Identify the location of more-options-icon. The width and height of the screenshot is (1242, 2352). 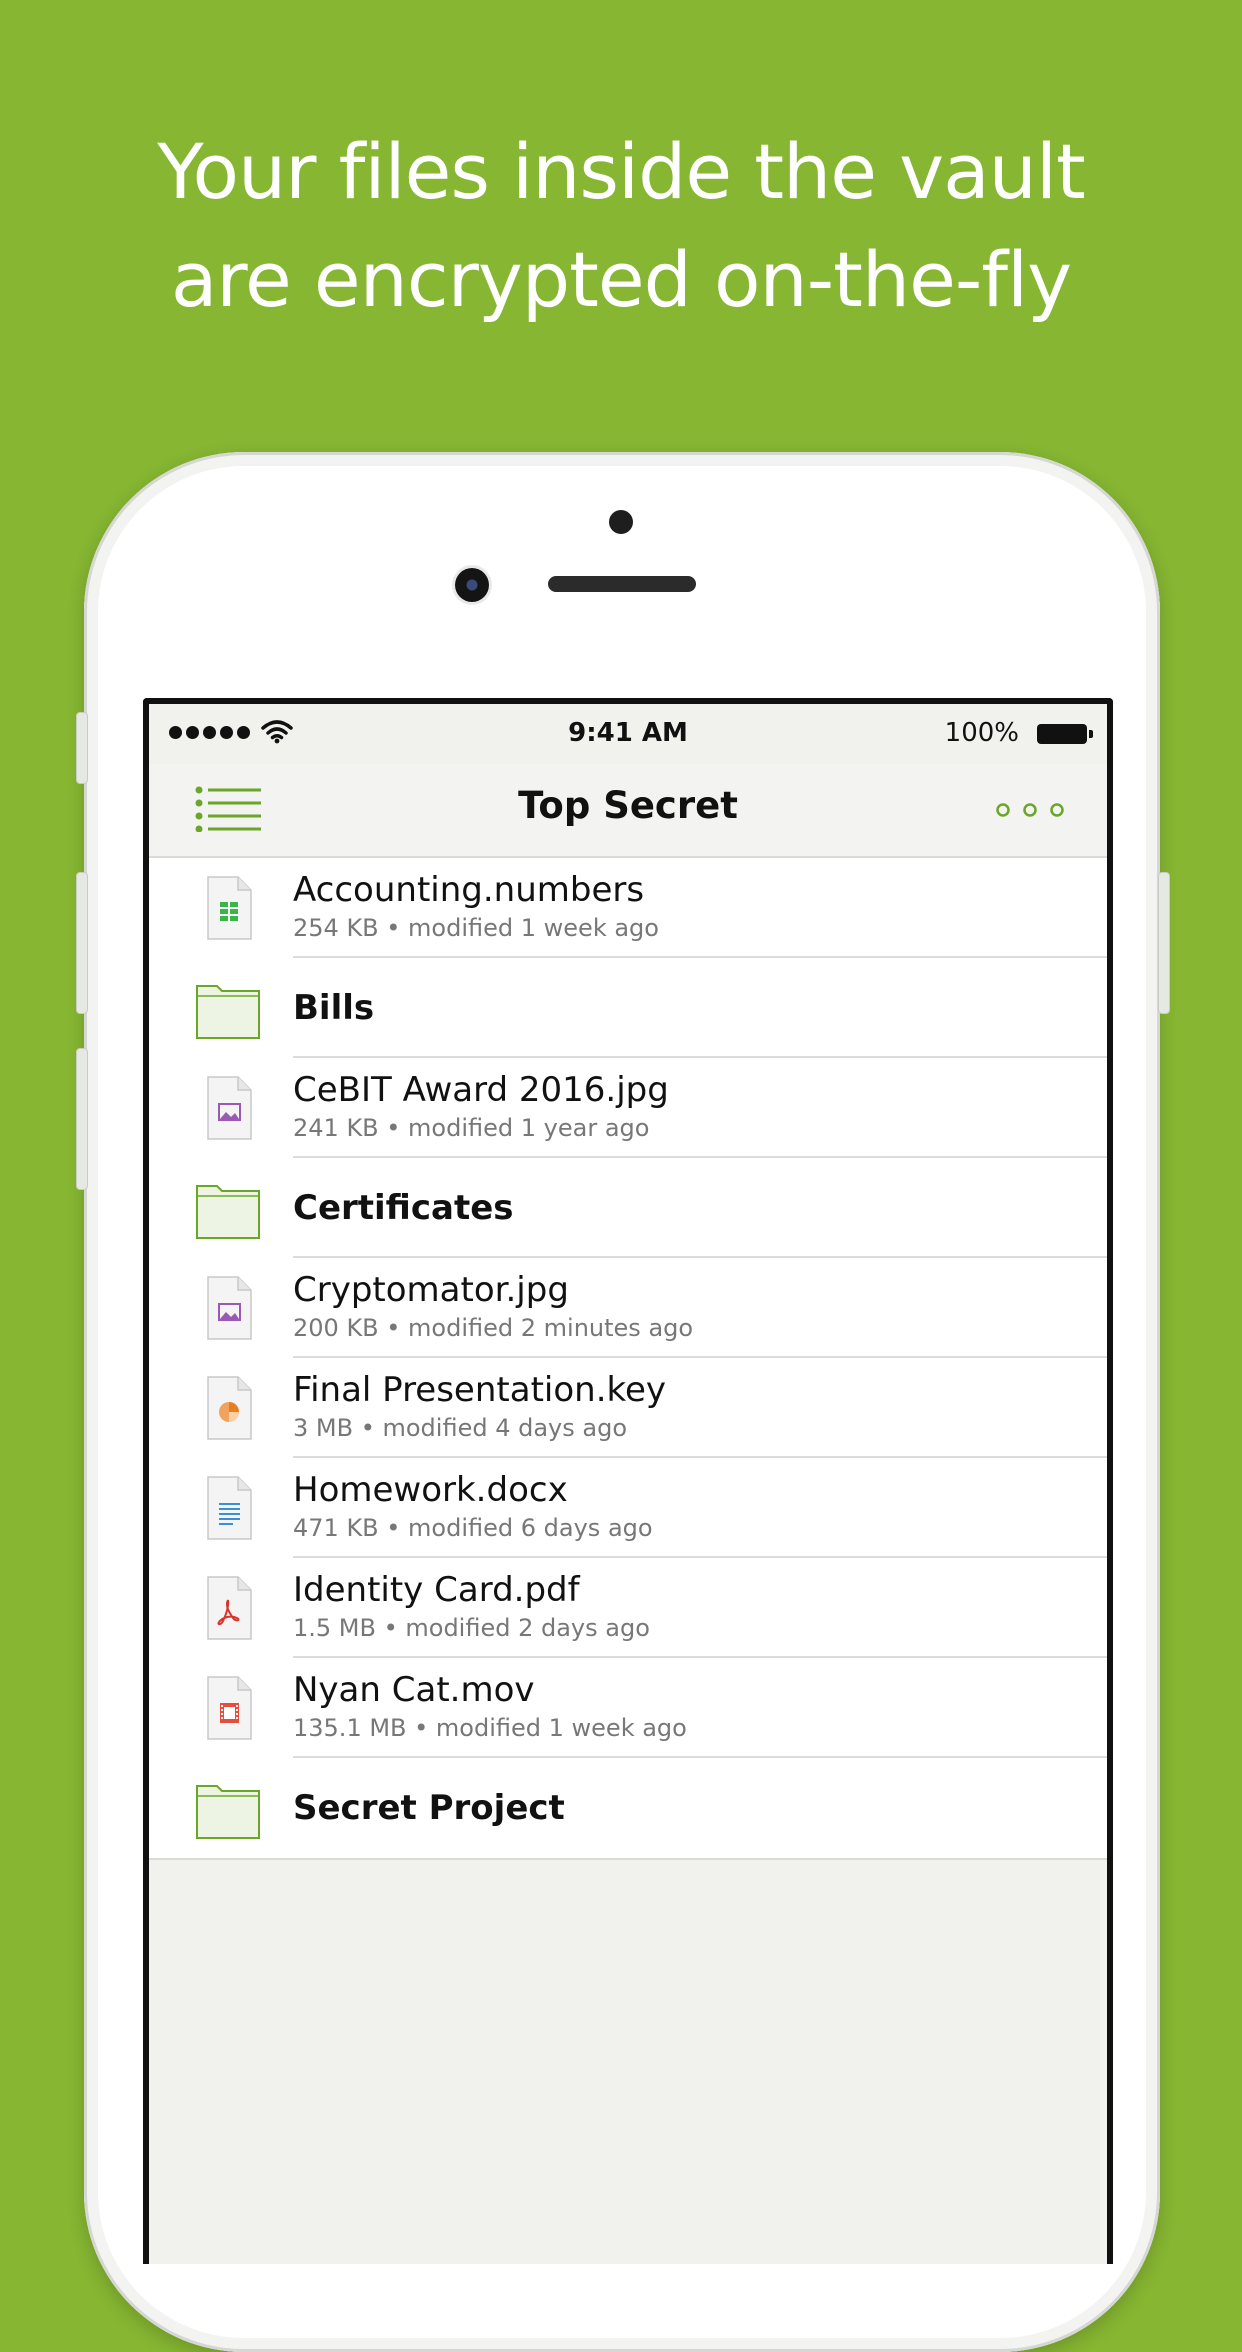
(1030, 810).